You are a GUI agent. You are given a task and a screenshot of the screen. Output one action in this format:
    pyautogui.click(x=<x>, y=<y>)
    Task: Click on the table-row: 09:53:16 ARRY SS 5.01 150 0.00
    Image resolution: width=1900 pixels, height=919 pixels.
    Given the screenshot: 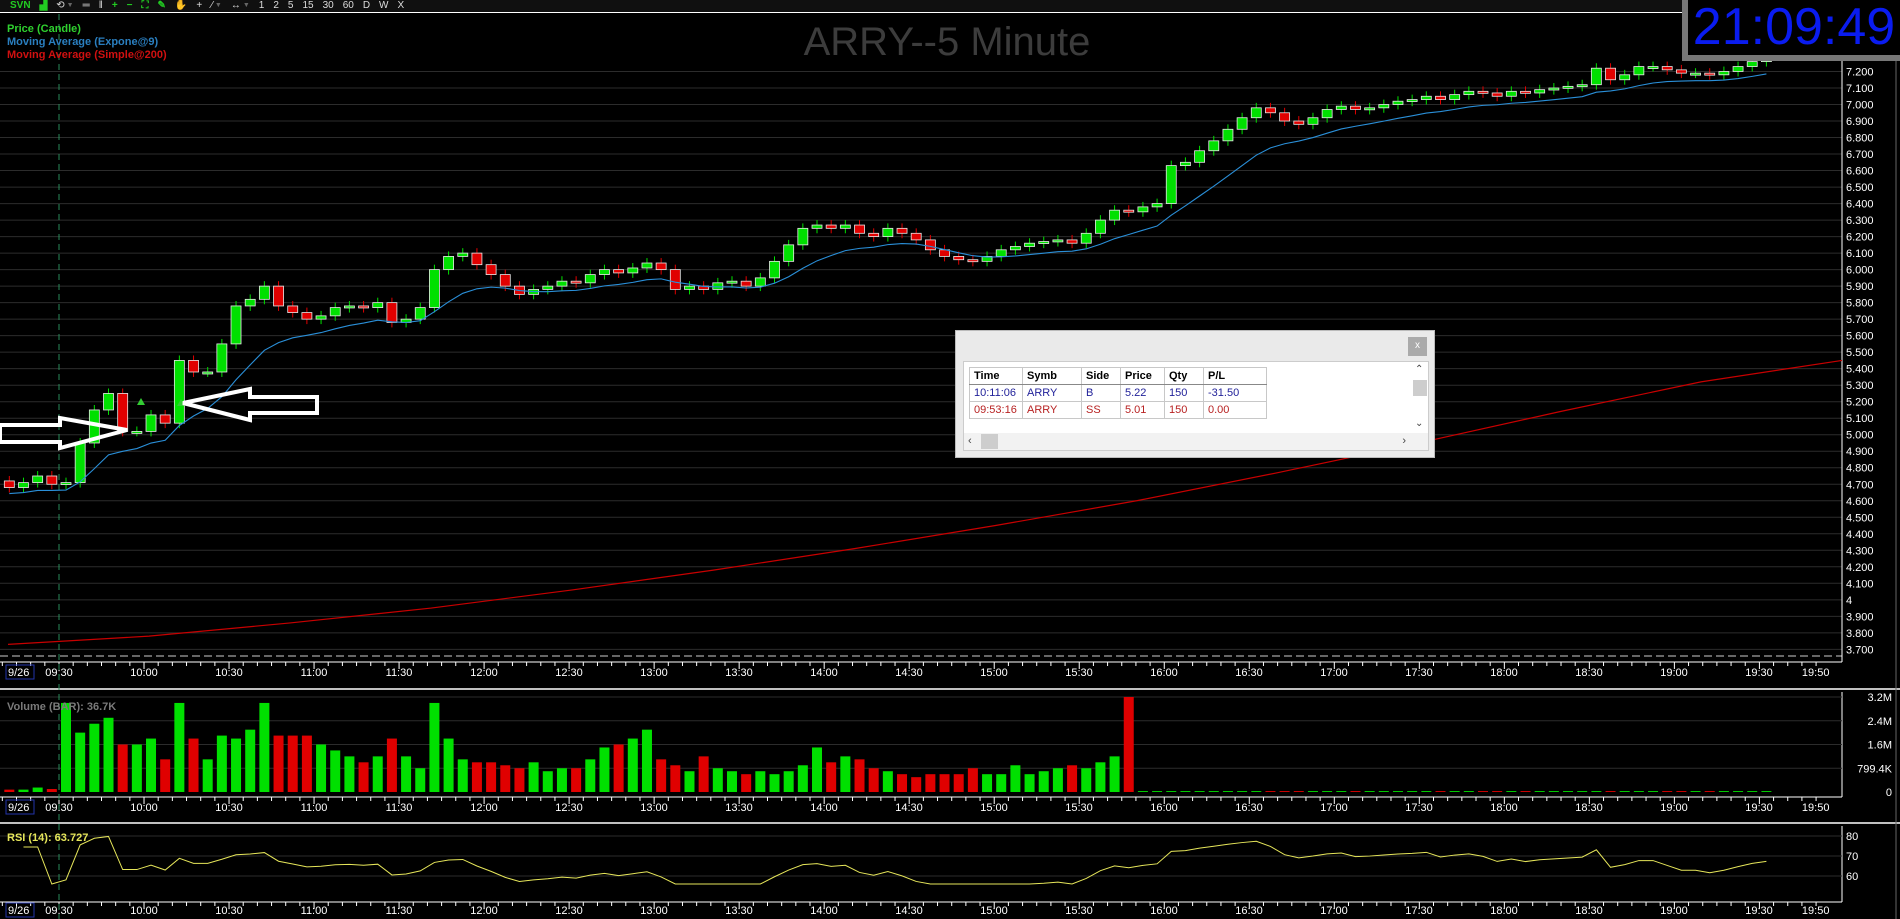 What is the action you would take?
    pyautogui.click(x=1118, y=410)
    